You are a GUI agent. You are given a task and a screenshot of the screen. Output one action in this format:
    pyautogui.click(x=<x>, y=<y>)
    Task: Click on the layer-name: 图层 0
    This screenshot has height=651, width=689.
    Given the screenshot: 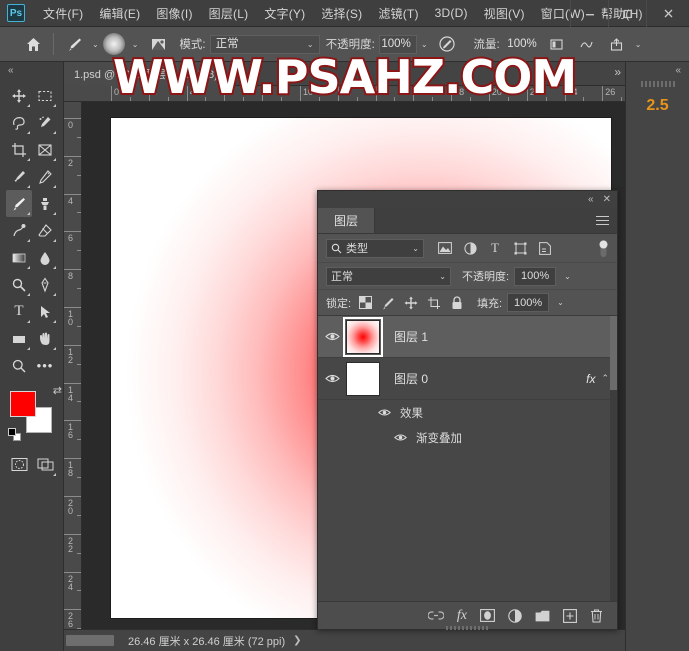 What is the action you would take?
    pyautogui.click(x=411, y=378)
    